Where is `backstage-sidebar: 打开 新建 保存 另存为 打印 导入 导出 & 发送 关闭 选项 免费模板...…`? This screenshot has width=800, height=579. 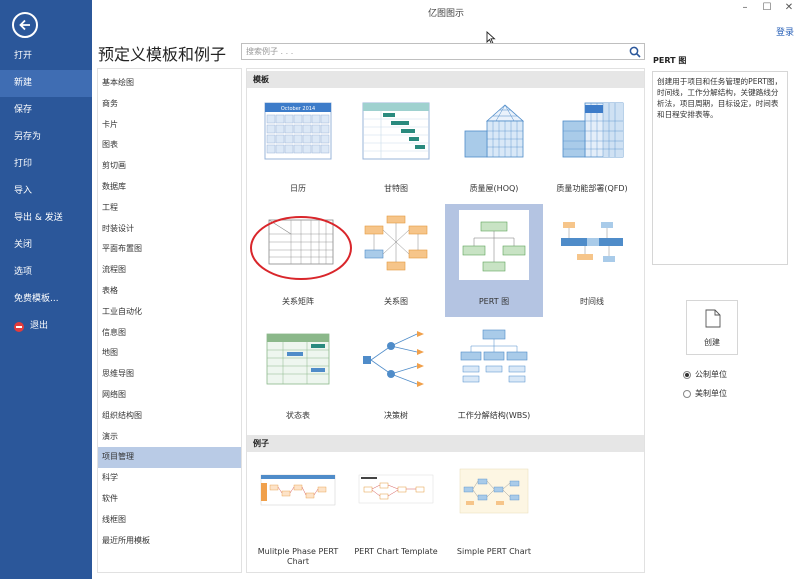
backstage-sidebar: 打开 新建 保存 另存为 打印 导入 导出 & 发送 关闭 选项 免费模板...… is located at coordinates (46, 289).